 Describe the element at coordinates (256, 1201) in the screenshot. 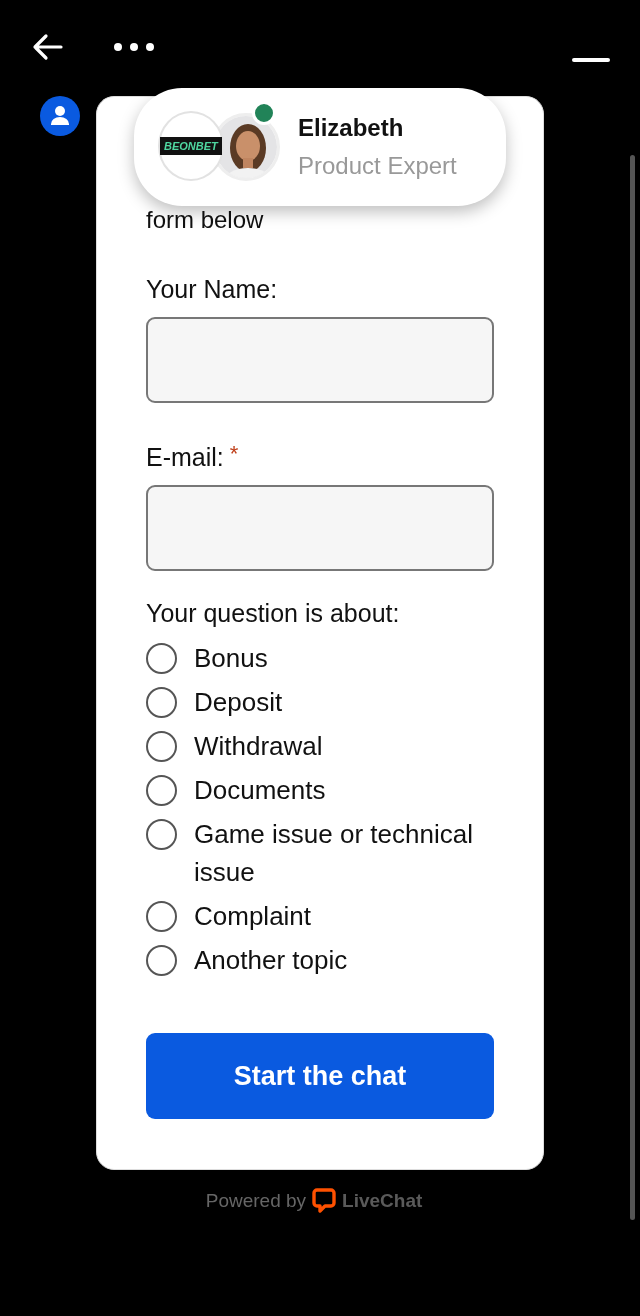

I see `powered-by-text: Powered by` at that location.